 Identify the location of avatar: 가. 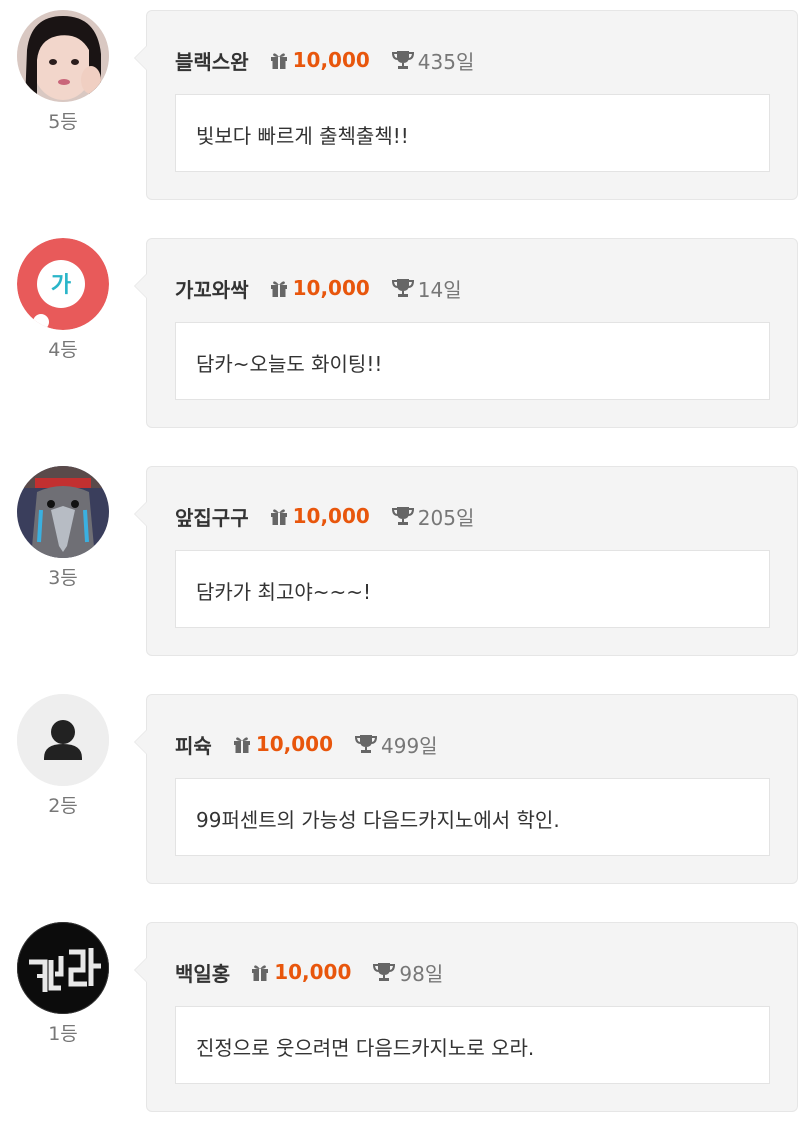
(63, 284).